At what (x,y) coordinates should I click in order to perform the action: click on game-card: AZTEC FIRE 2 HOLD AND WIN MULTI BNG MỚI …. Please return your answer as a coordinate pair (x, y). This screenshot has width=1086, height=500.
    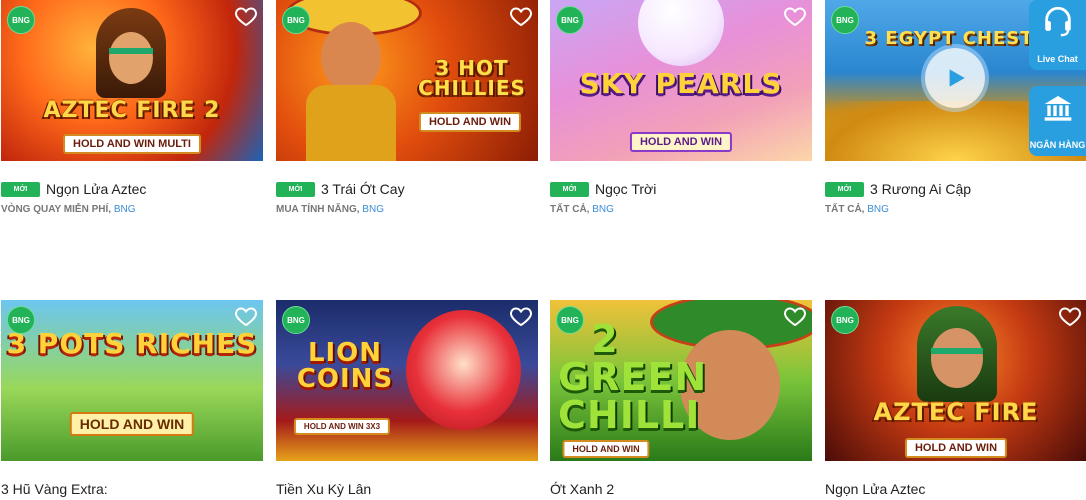
    Looking at the image, I should click on (132, 107).